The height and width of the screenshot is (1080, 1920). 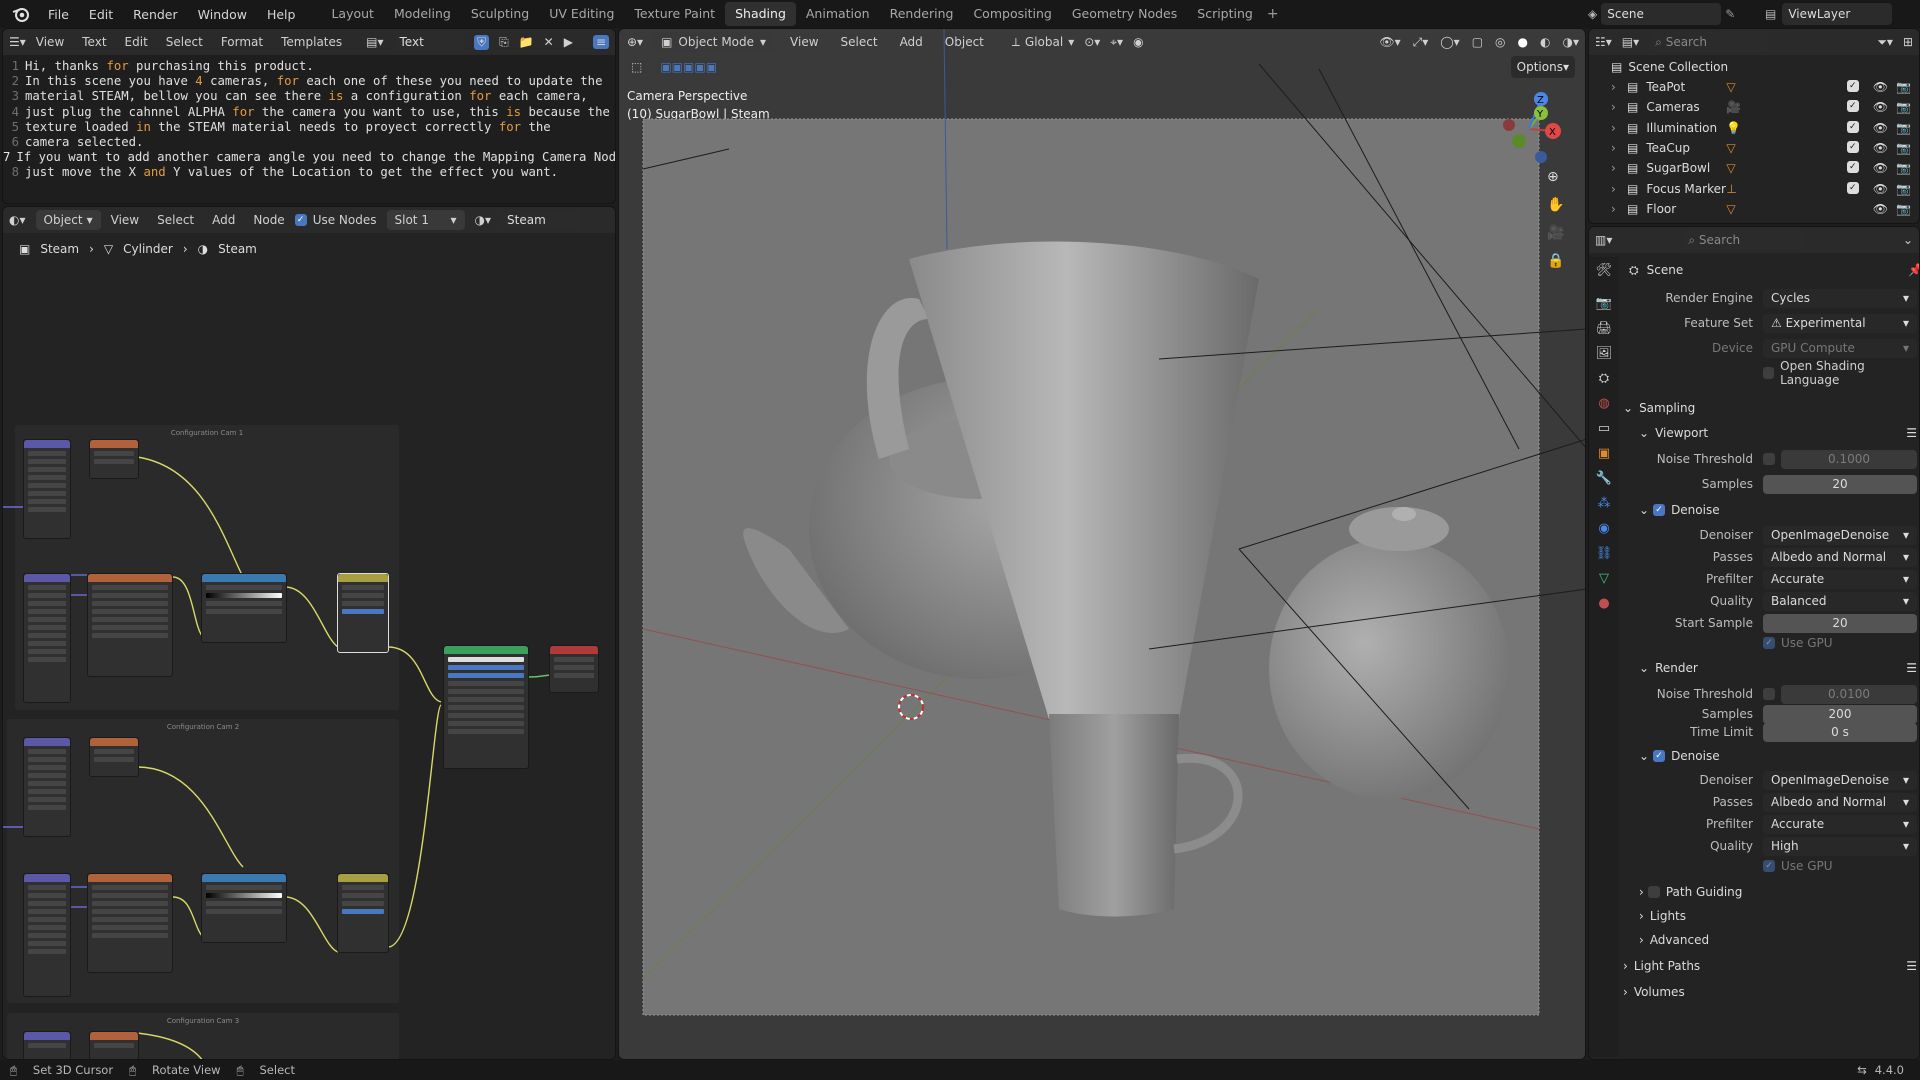 What do you see at coordinates (1840, 732) in the screenshot?
I see `r-timelimit-field: 0 s` at bounding box center [1840, 732].